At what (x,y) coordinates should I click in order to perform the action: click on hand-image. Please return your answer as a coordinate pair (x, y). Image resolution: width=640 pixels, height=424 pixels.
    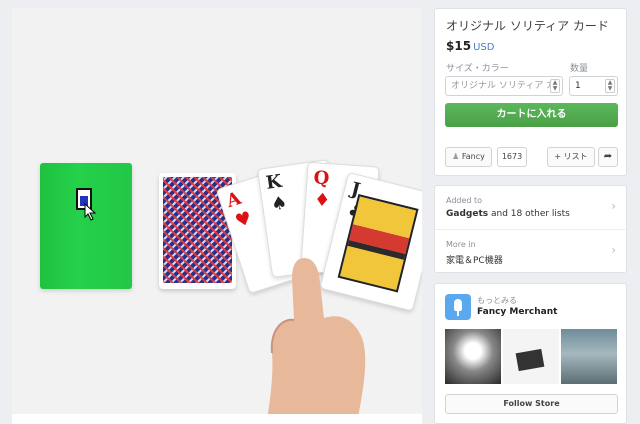
    Looking at the image, I should click on (316, 341).